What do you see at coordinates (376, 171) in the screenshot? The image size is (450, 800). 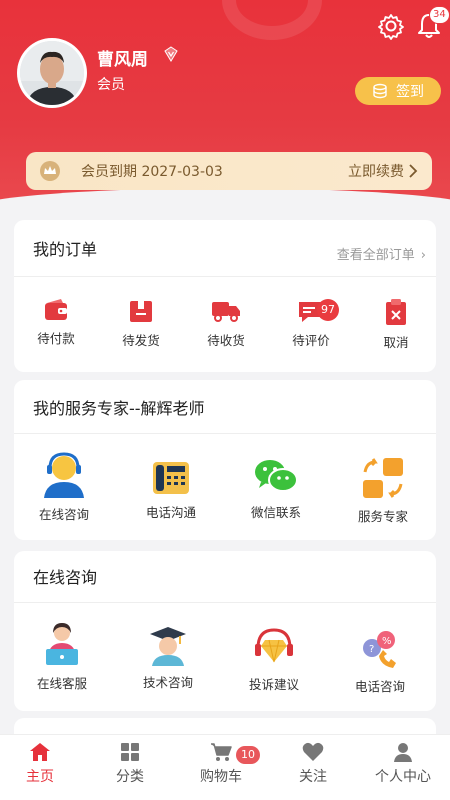 I see `renew-button: 立即续费` at bounding box center [376, 171].